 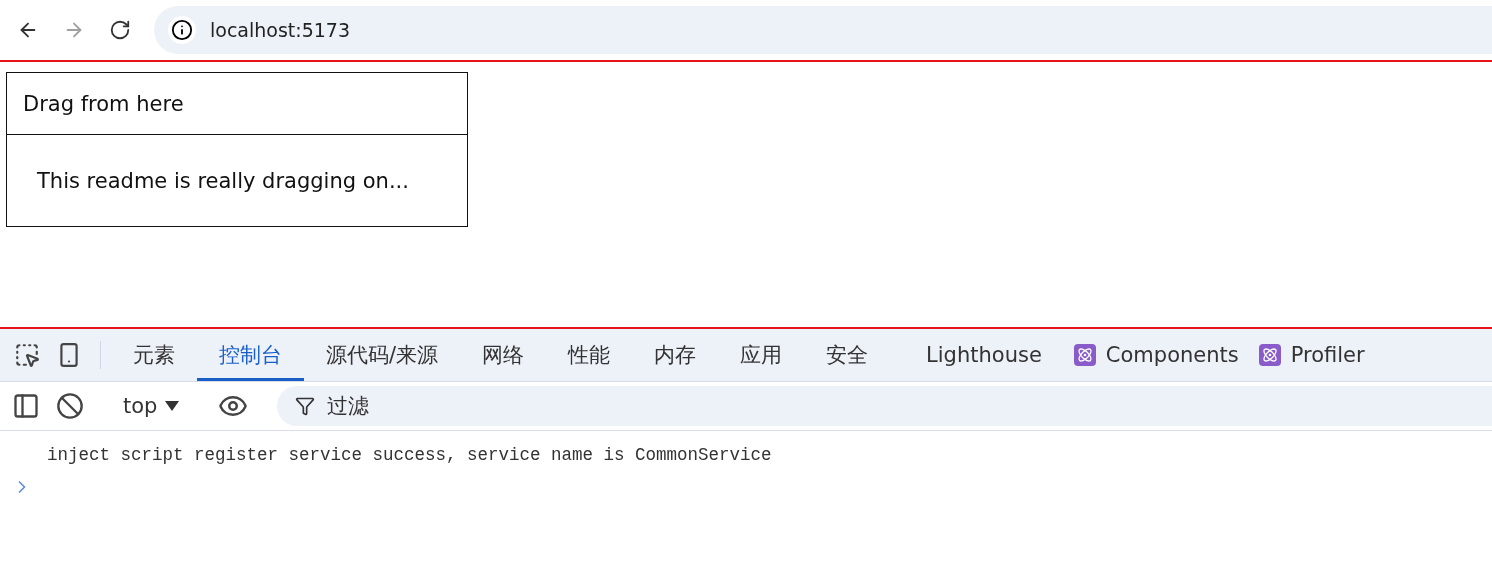 I want to click on devtools-tab: 性能, so click(x=589, y=355).